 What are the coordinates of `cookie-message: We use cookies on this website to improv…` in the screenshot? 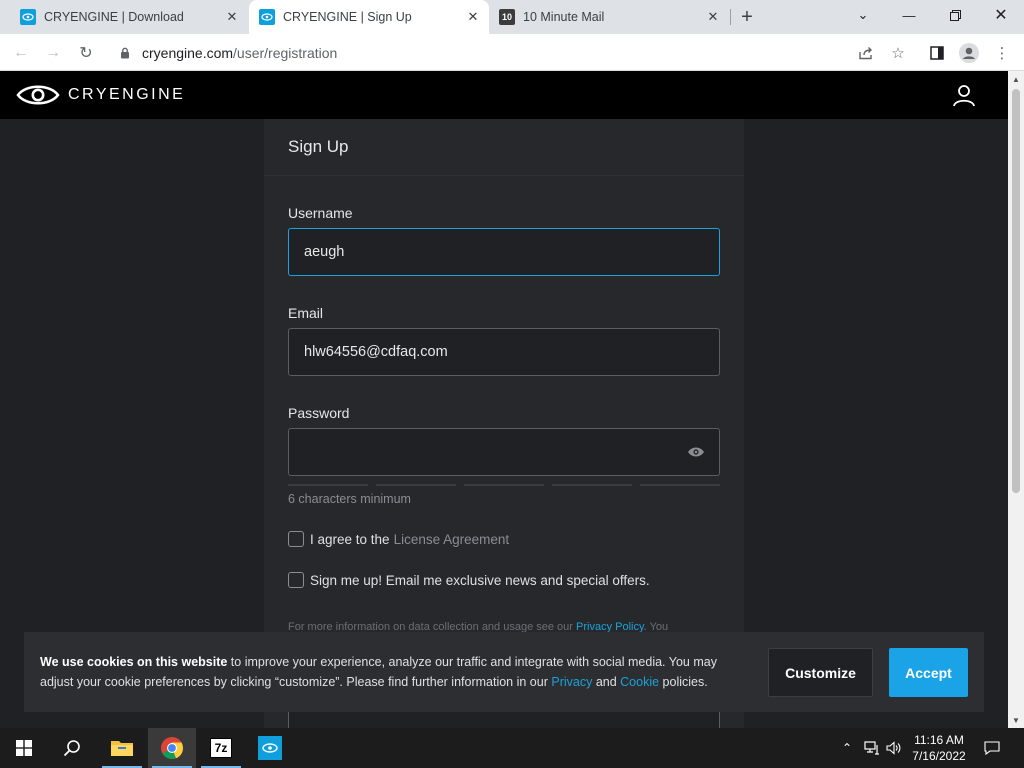 It's located at (395, 672).